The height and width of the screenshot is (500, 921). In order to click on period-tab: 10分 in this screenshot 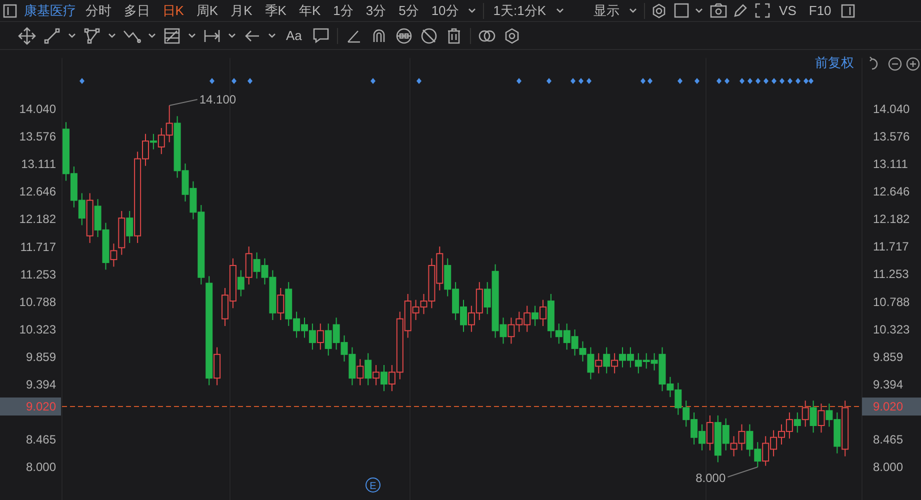, I will do `click(445, 10)`.